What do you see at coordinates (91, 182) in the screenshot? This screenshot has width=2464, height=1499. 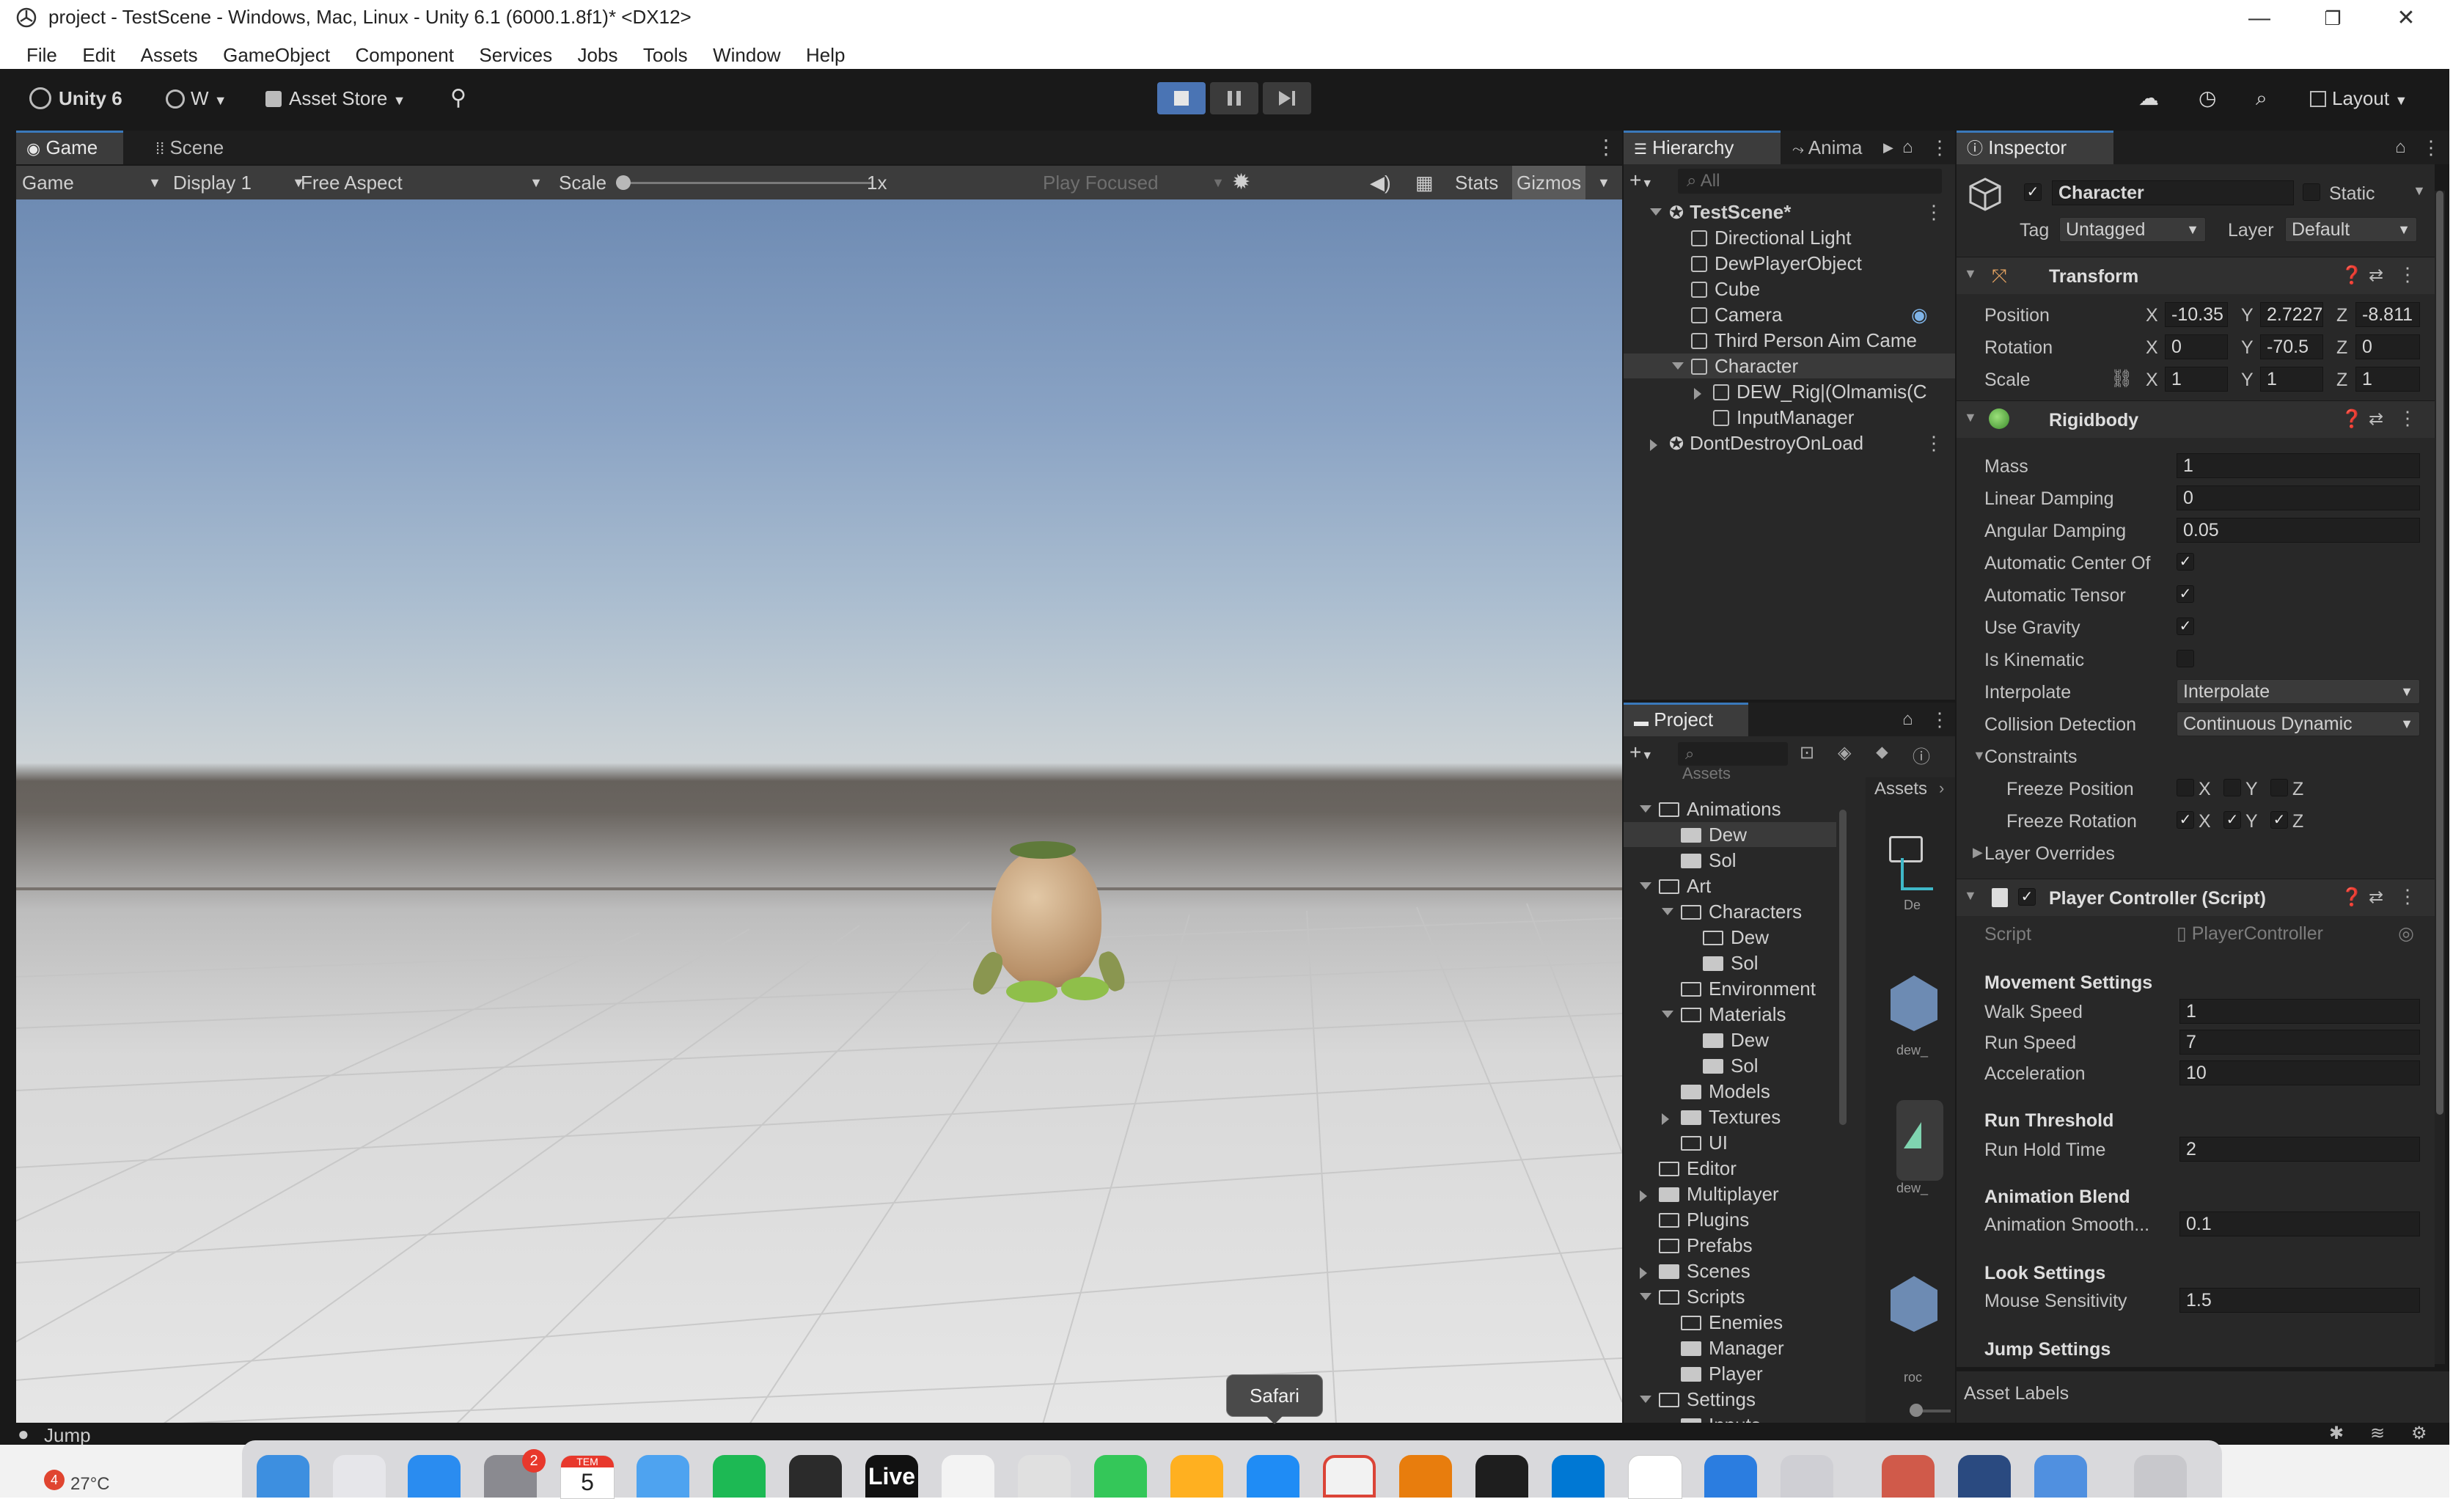 I see `view-dropdown: Game ▼` at bounding box center [91, 182].